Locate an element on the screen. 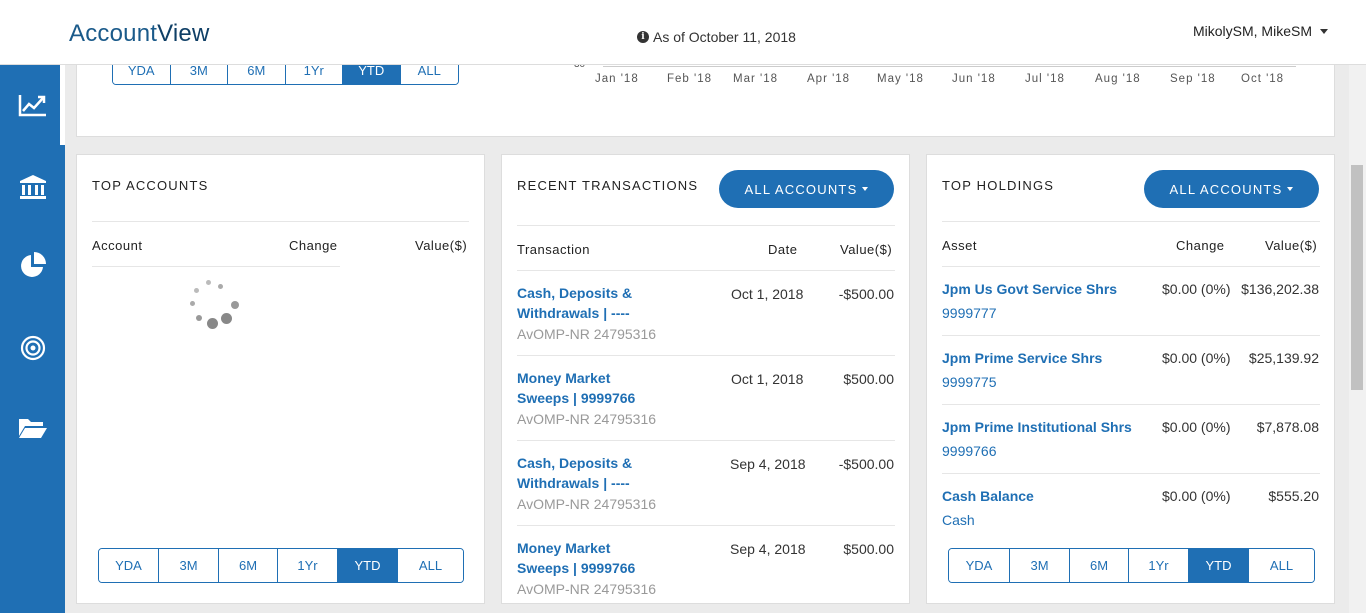  target-icon is located at coordinates (32, 348).